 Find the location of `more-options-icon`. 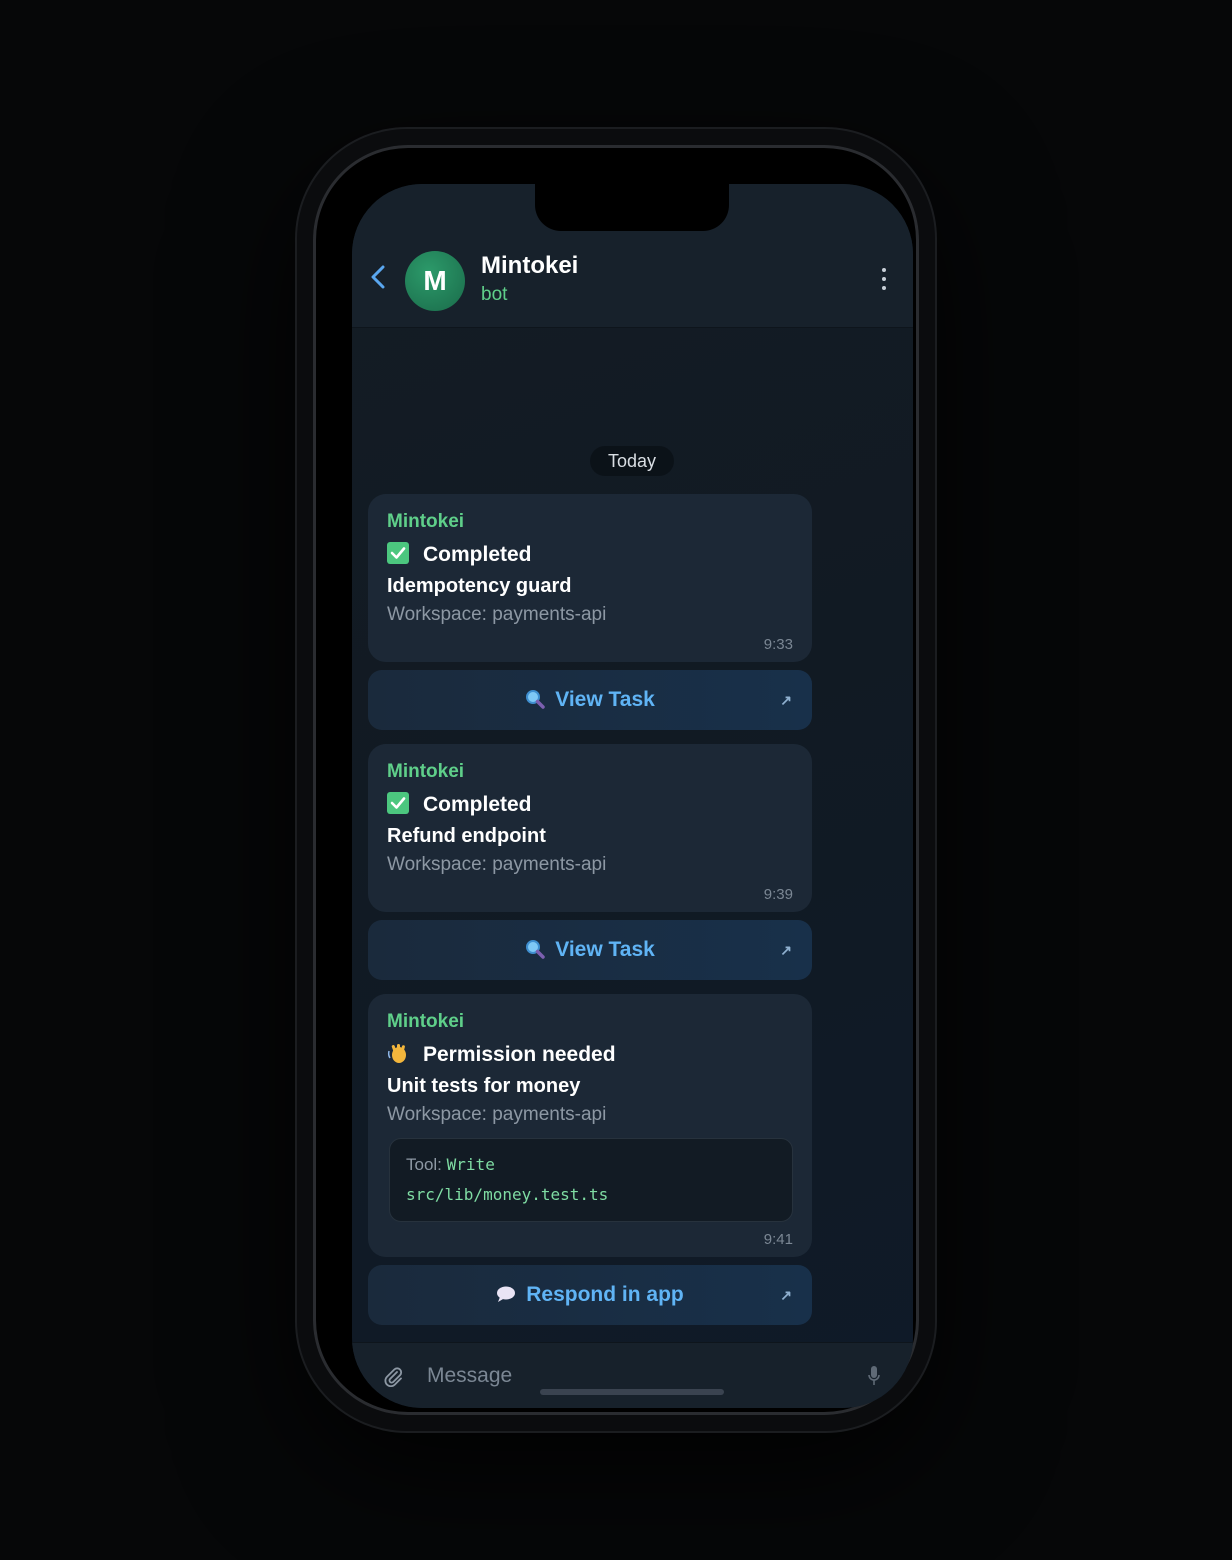

more-options-icon is located at coordinates (884, 282).